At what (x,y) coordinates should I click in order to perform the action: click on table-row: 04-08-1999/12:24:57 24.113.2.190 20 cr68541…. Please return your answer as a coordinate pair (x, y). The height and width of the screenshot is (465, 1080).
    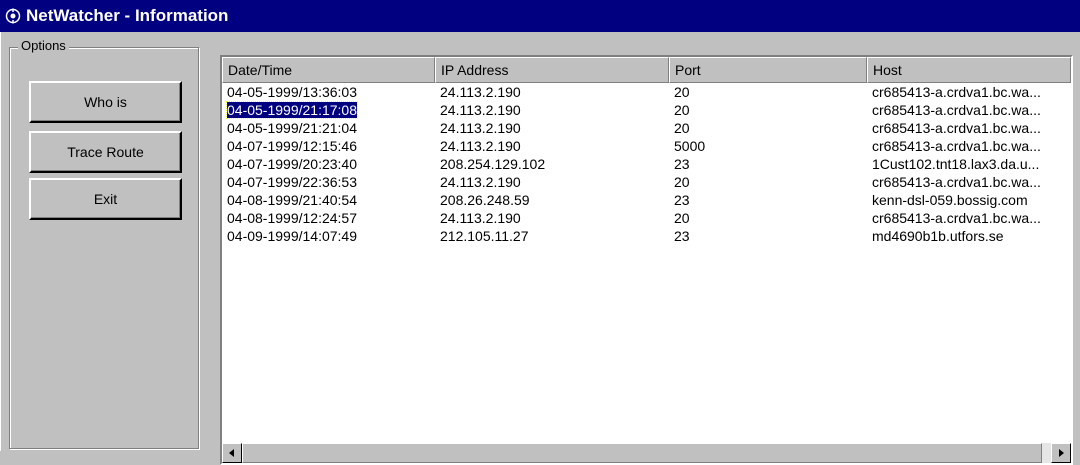
    Looking at the image, I should click on (646, 218).